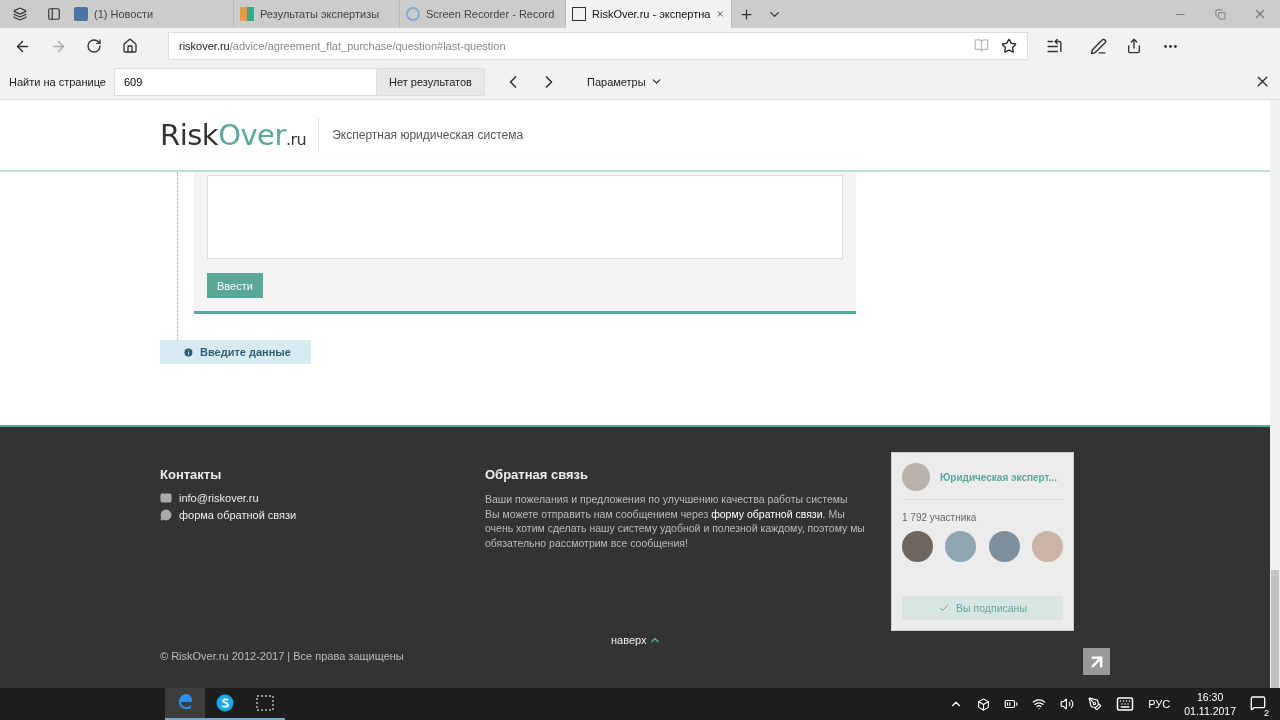  Describe the element at coordinates (675, 521) in the screenshot. I see `feedback-paragraph: Ваши пожелания и предложения по улучшению качества работы системы Вы можете отправить нам сообщением через форму обратной связи. Мы очень хотим сделать нашу систему удобной и полезной каждому, поэтому мы обязательно рассмотрим все сообщения!` at that location.